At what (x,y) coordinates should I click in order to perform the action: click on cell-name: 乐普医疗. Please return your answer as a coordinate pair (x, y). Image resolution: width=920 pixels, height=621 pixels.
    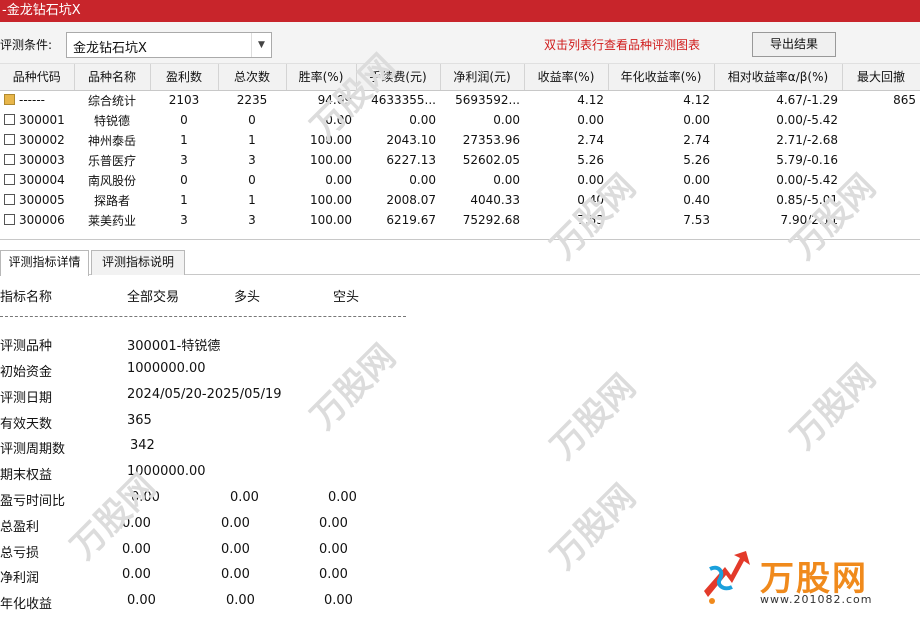
    Looking at the image, I should click on (111, 160).